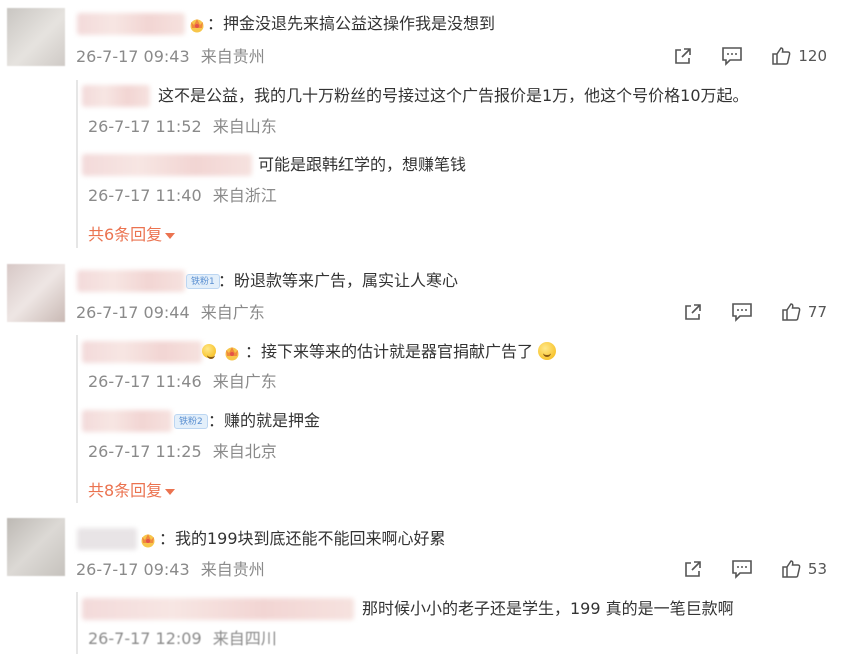 This screenshot has width=843, height=654. I want to click on reply-location: 来自浙江, so click(244, 195).